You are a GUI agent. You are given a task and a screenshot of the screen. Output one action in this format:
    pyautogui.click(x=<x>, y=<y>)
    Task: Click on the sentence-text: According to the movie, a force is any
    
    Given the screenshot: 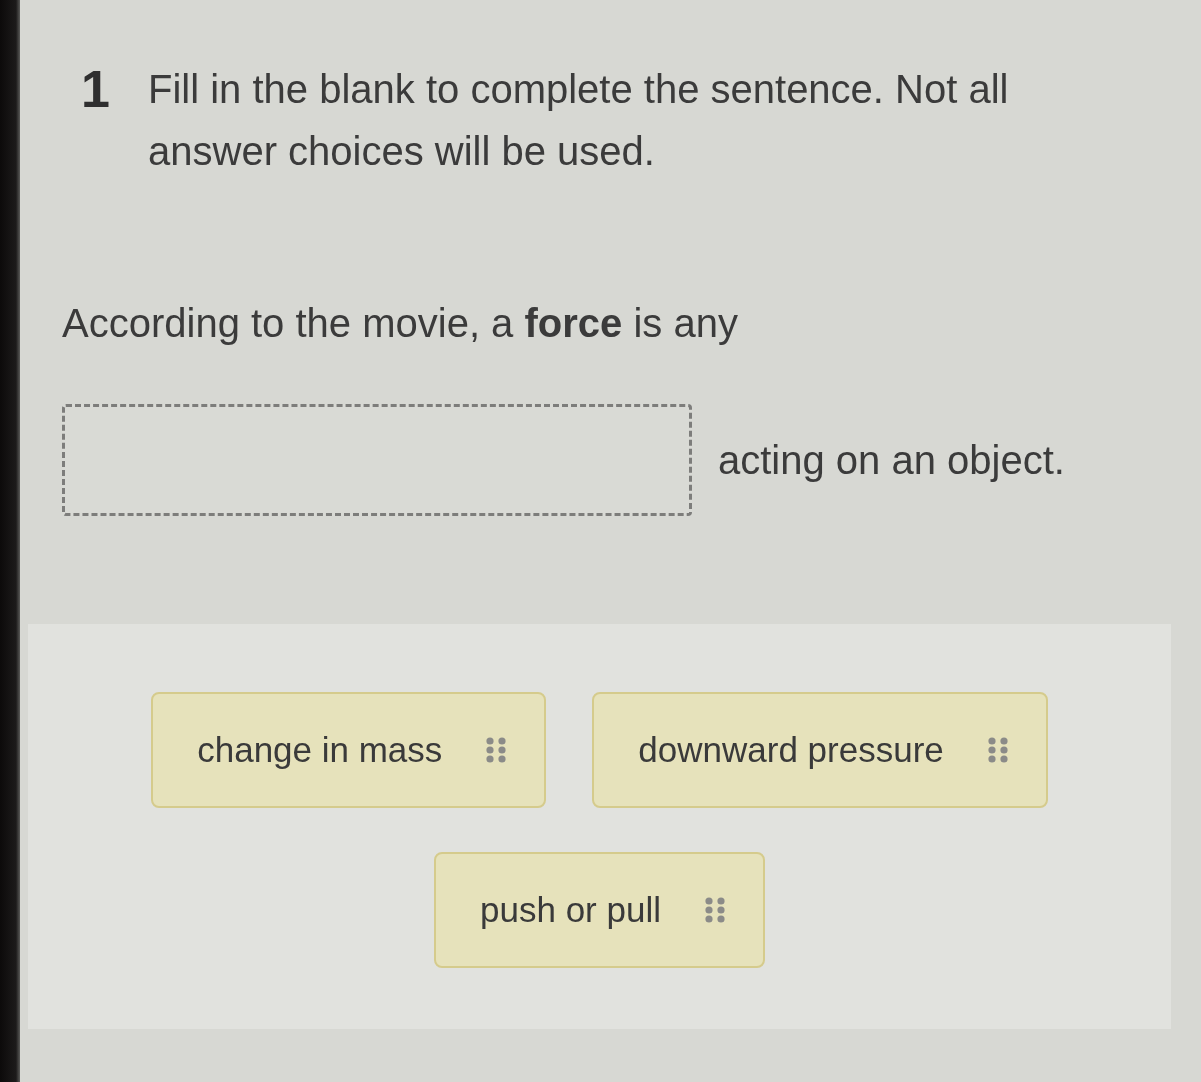 What is the action you would take?
    pyautogui.click(x=400, y=323)
    